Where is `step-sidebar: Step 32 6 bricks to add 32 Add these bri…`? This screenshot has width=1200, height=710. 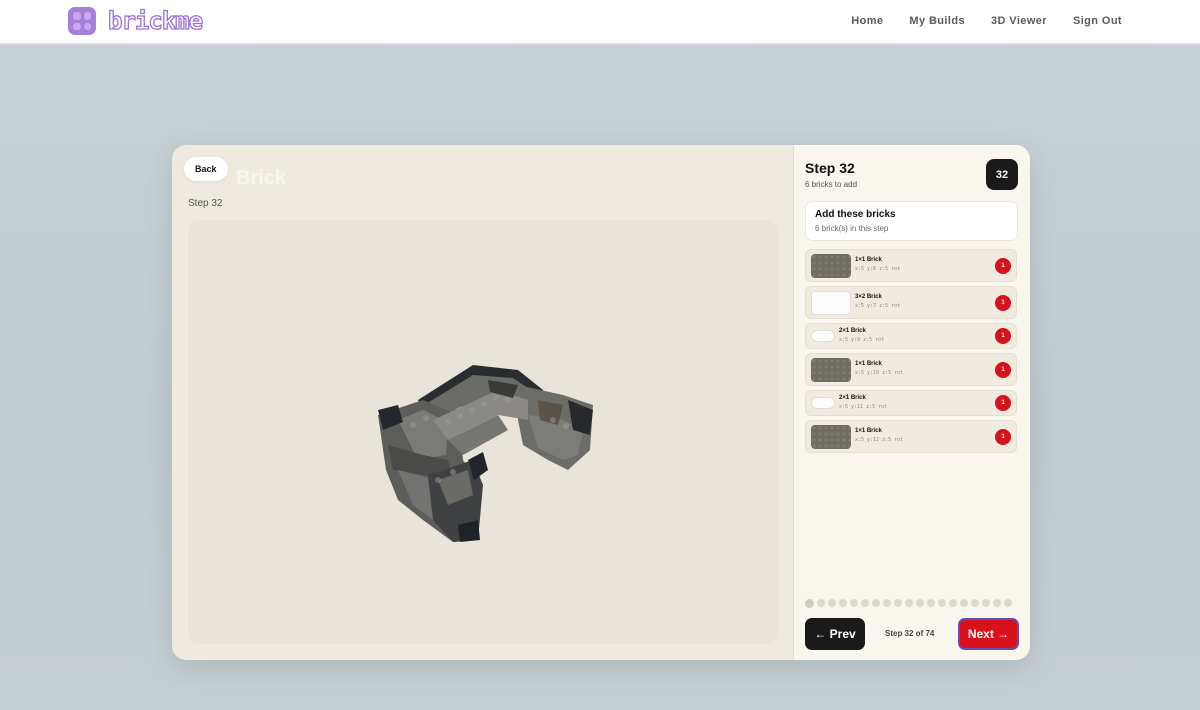 step-sidebar: Step 32 6 bricks to add 32 Add these bri… is located at coordinates (911, 402).